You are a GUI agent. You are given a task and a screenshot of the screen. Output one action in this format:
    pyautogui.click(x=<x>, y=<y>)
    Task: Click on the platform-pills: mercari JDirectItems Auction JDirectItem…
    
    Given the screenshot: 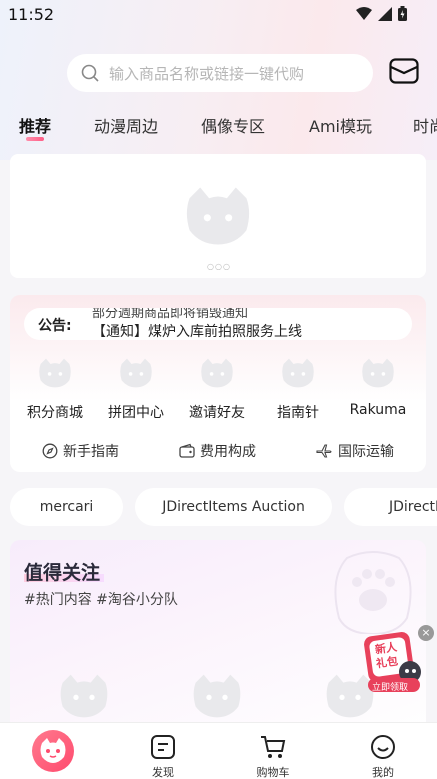 What is the action you would take?
    pyautogui.click(x=218, y=507)
    